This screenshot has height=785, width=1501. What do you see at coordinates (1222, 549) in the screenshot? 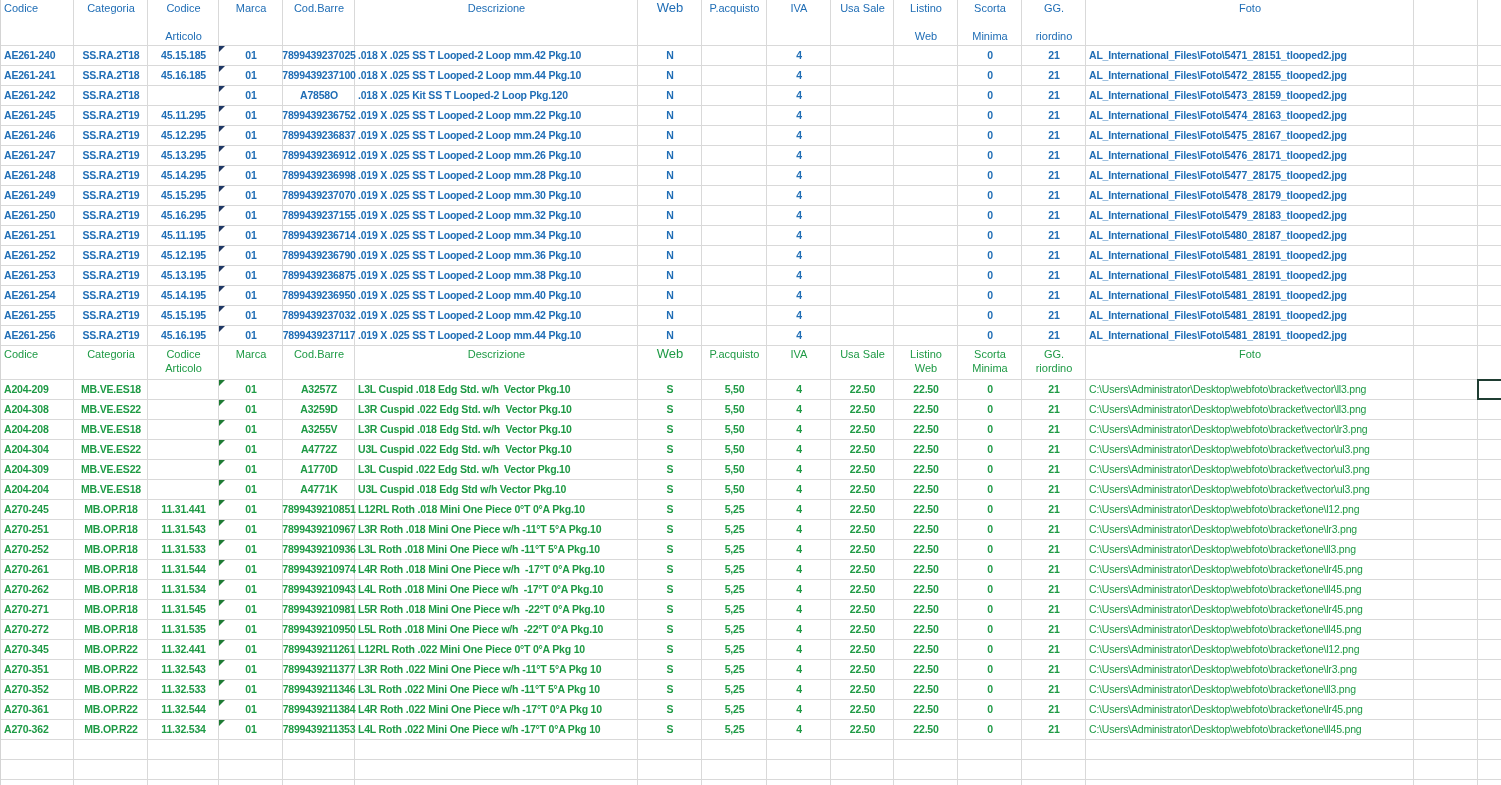
I see `table-cell: C:\Users\Administrator\Desktop\webfoto\bracket\one\ll3.png` at bounding box center [1222, 549].